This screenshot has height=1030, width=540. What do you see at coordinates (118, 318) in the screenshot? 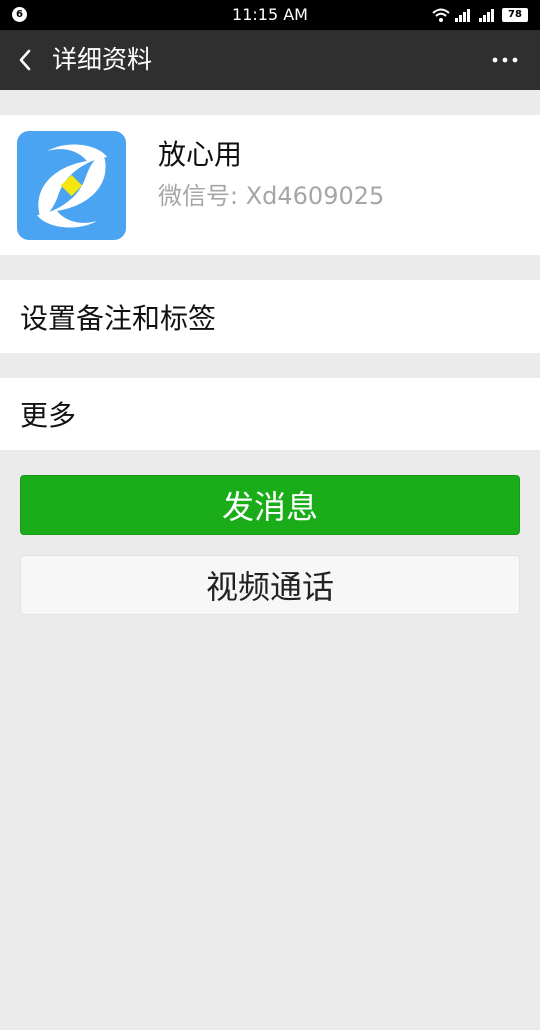
I see `set-remark-tags-label: 设置备注和标签` at bounding box center [118, 318].